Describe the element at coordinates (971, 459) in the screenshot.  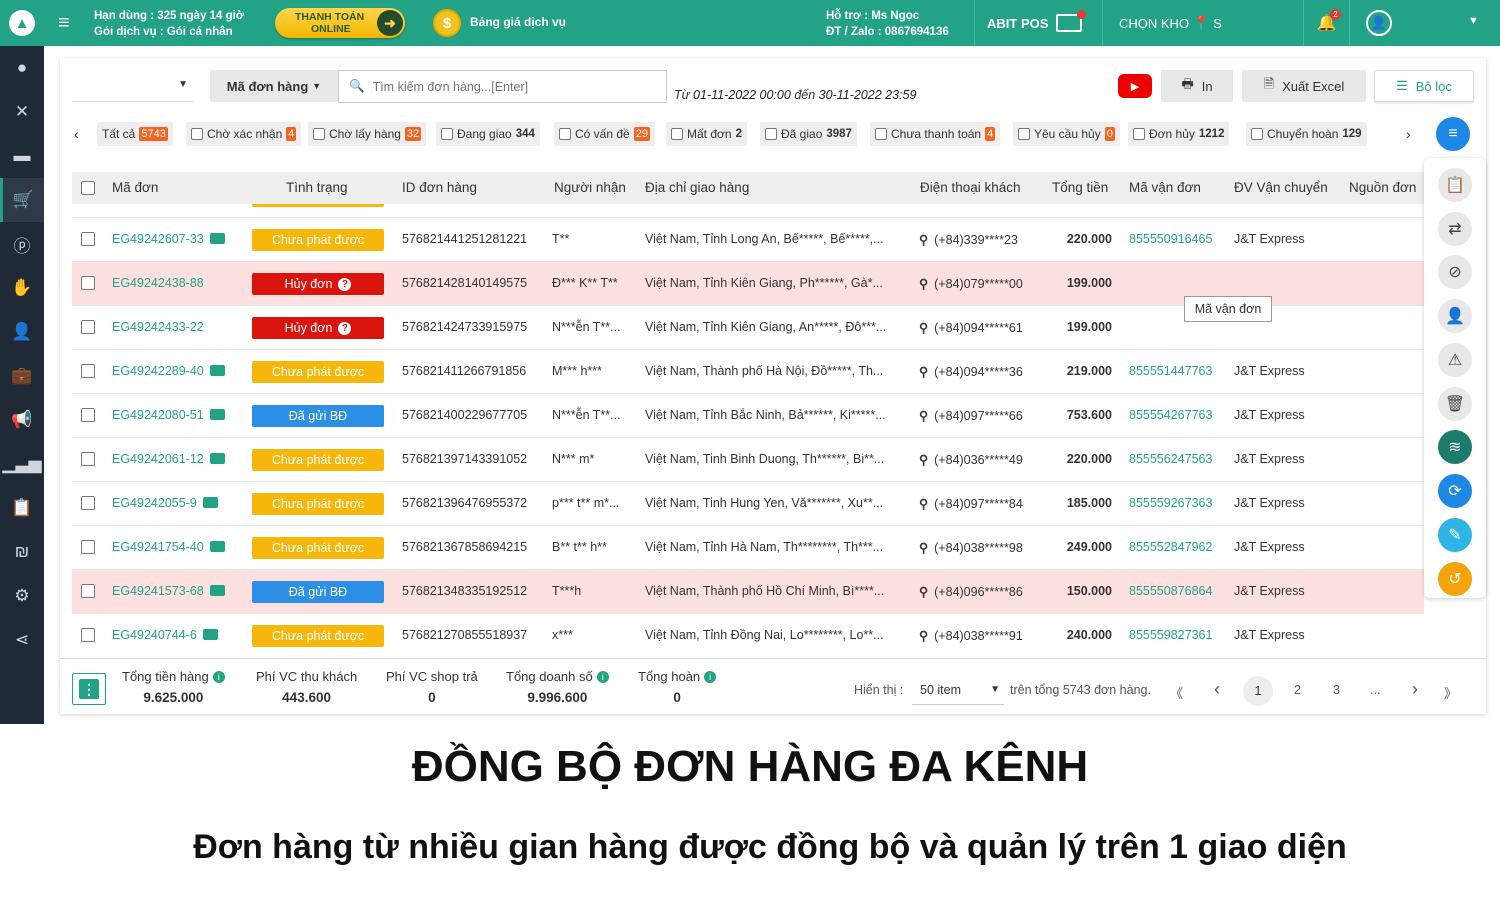
I see `phone-cell: ⚲ (+84)036*****49` at that location.